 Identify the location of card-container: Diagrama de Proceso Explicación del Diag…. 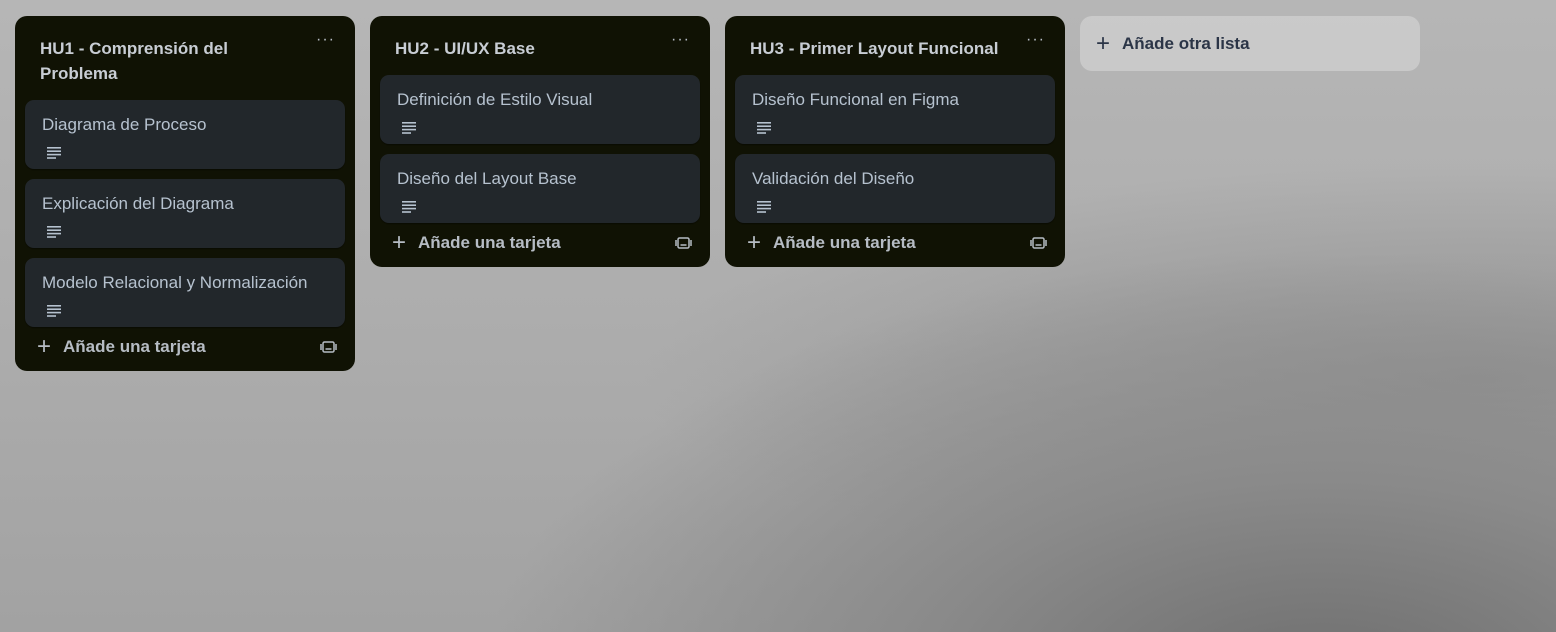
(185, 213).